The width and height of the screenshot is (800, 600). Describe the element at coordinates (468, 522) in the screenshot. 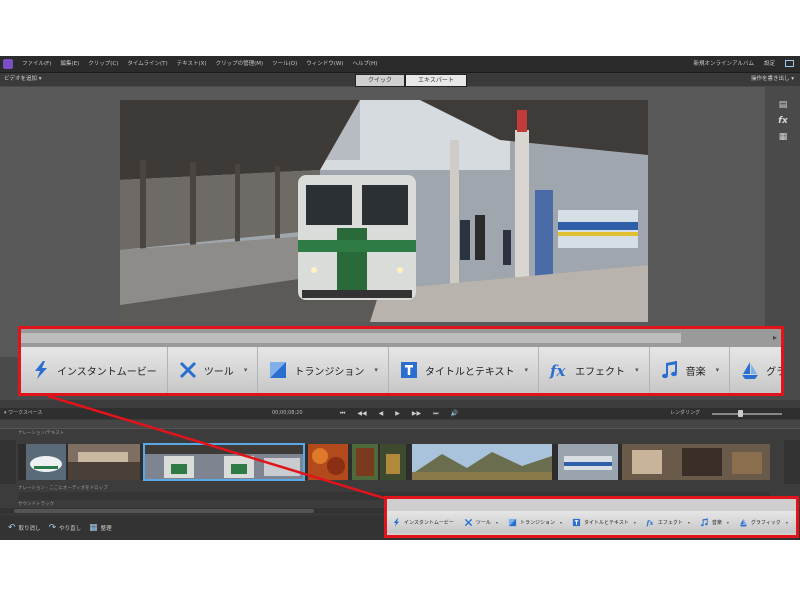

I see `tools-icon` at that location.